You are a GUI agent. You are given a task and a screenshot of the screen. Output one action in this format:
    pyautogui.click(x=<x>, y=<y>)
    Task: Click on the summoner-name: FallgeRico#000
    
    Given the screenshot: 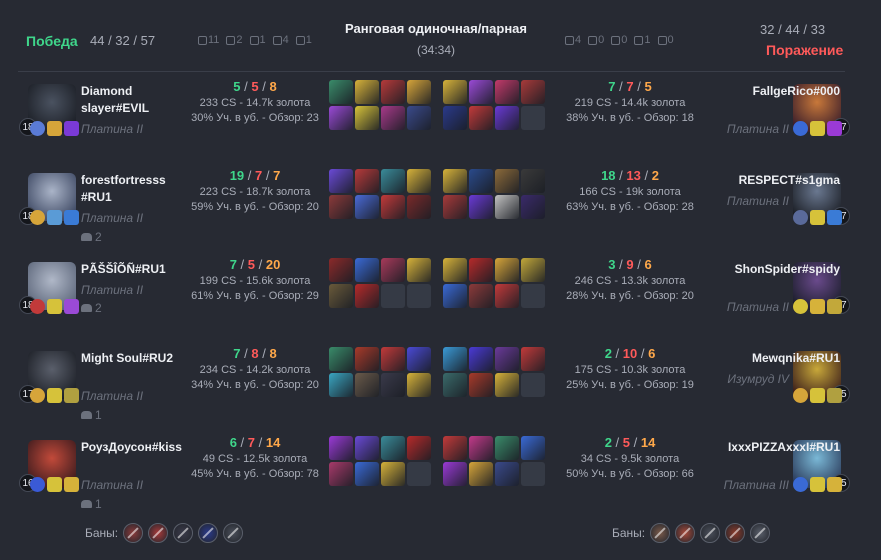 What is the action you would take?
    pyautogui.click(x=765, y=91)
    